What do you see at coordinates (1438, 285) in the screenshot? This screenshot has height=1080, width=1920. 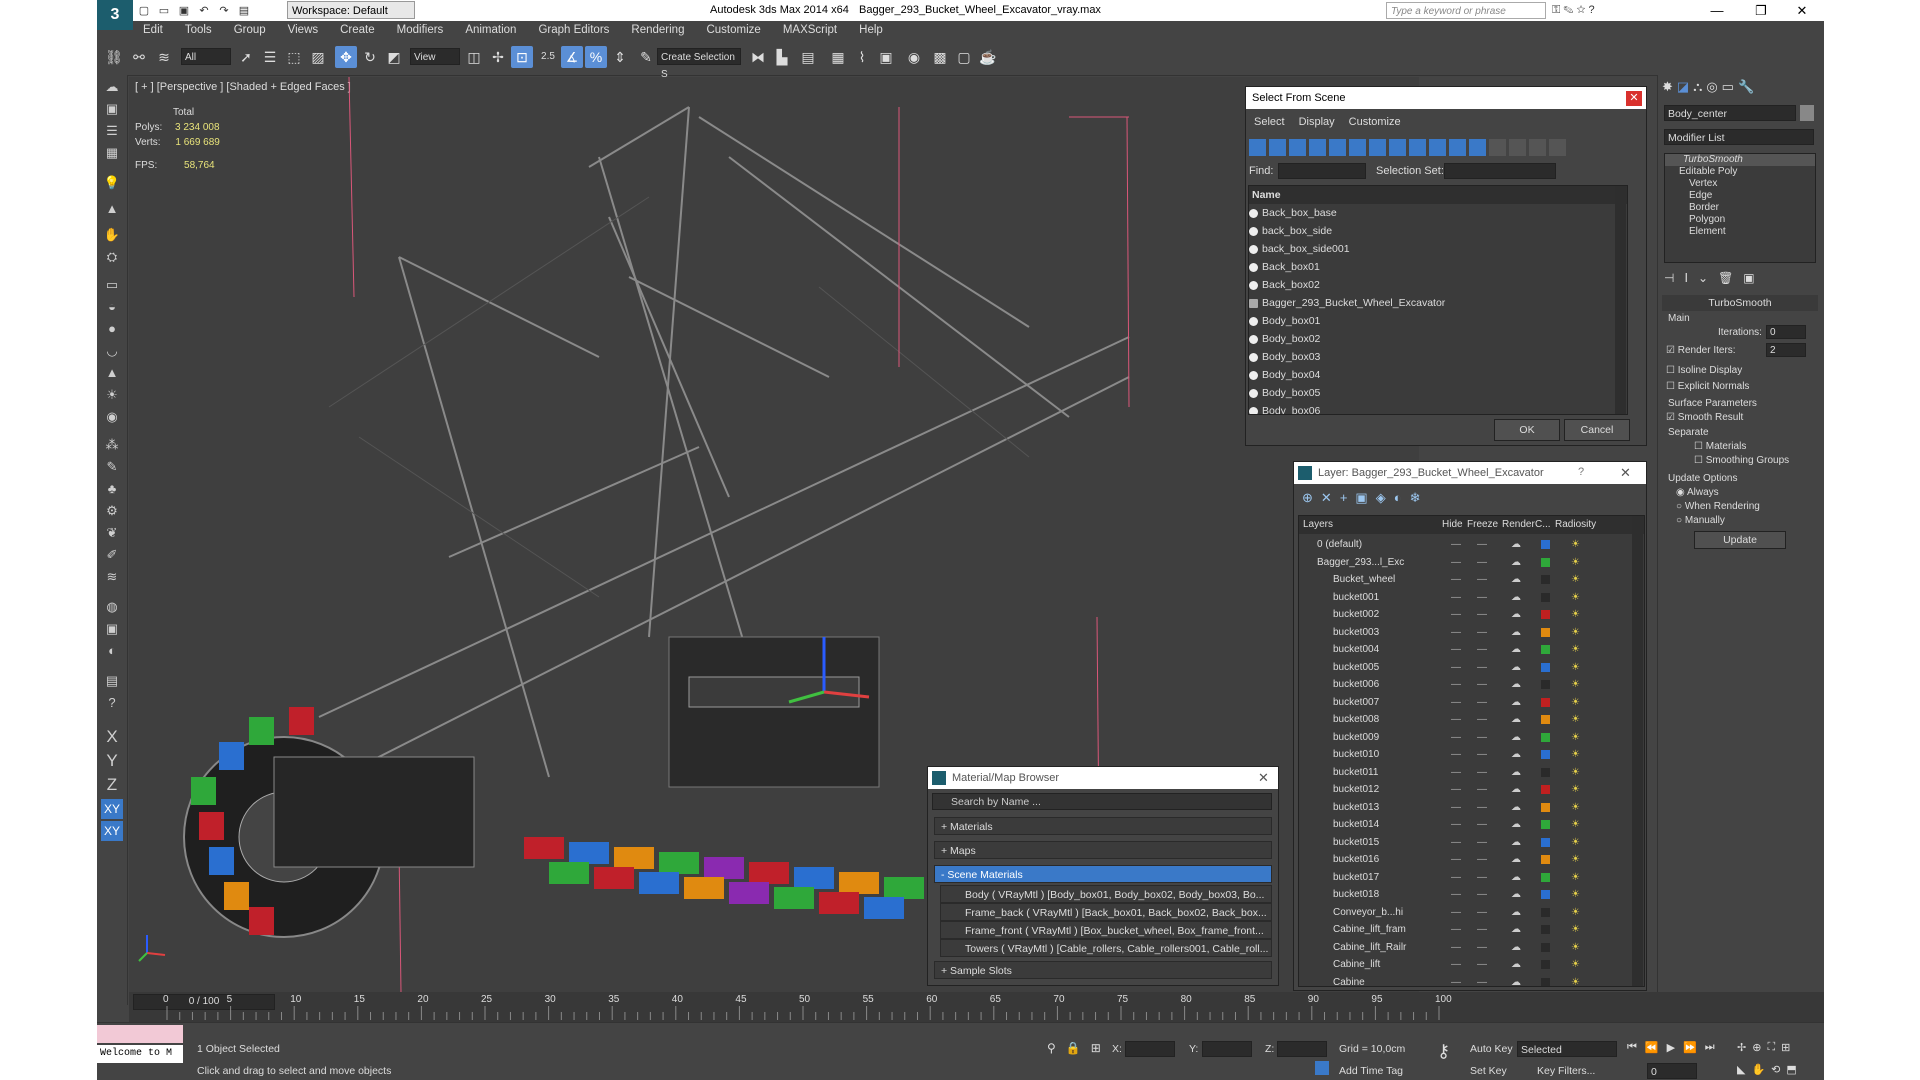 I see `list-item: Back_box02` at bounding box center [1438, 285].